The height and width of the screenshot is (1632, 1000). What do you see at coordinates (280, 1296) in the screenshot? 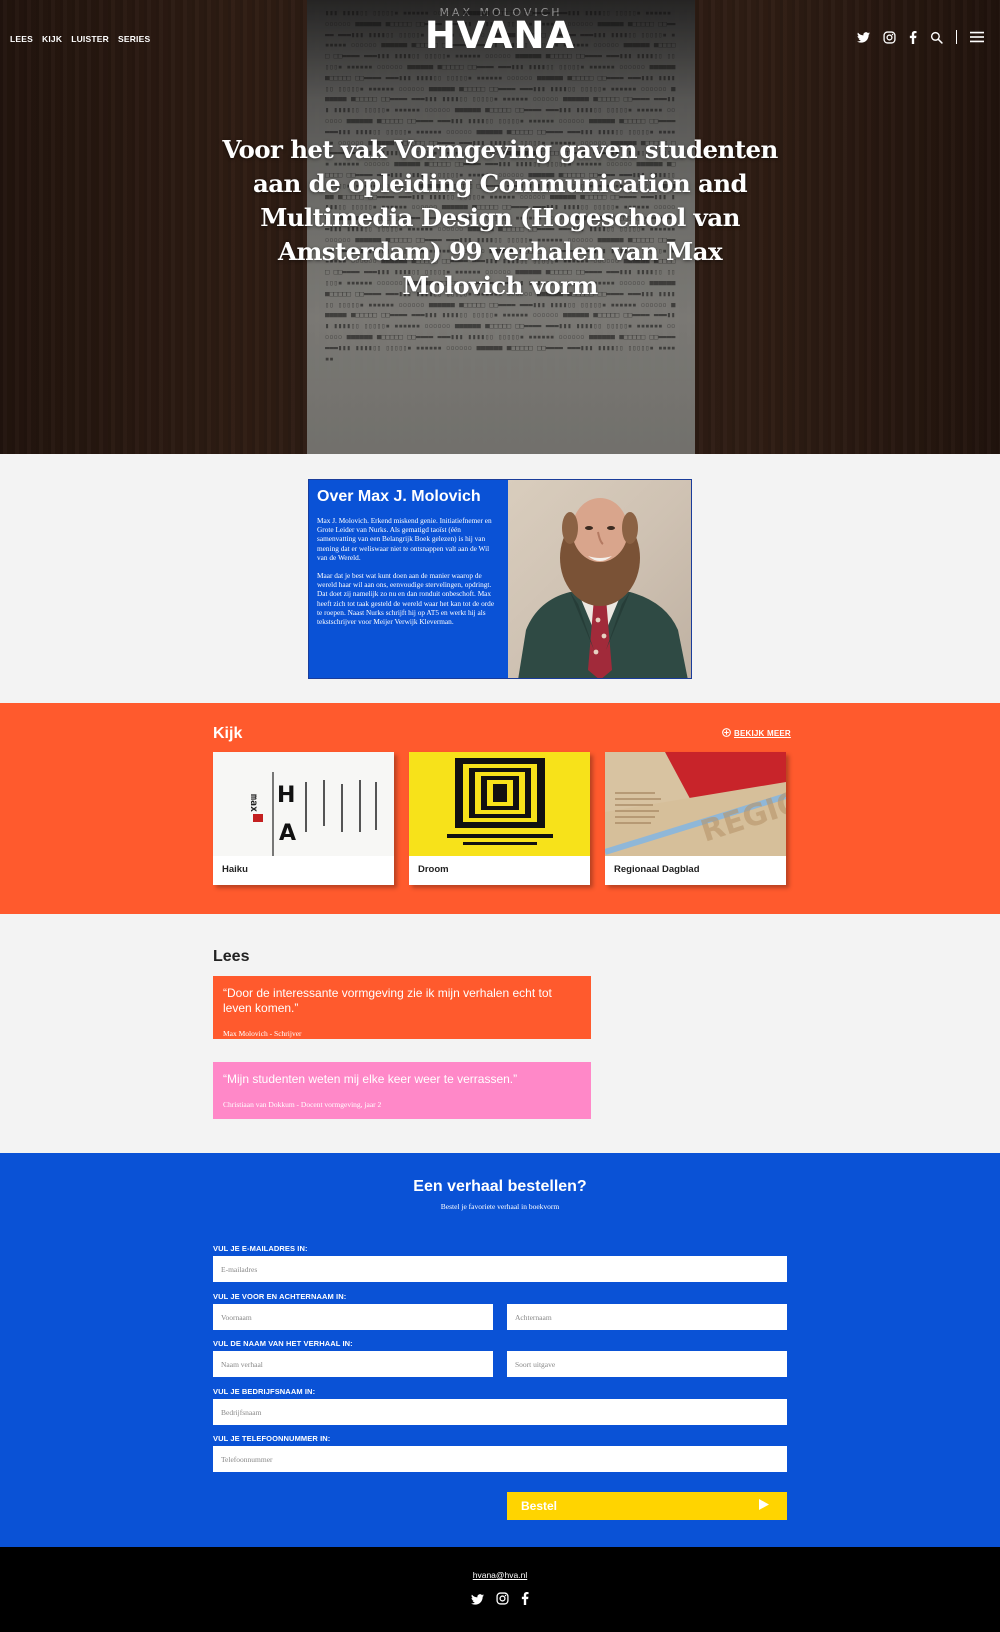
I see `name-label: VUL JE VOOR EN ACHTERNAAM IN:` at bounding box center [280, 1296].